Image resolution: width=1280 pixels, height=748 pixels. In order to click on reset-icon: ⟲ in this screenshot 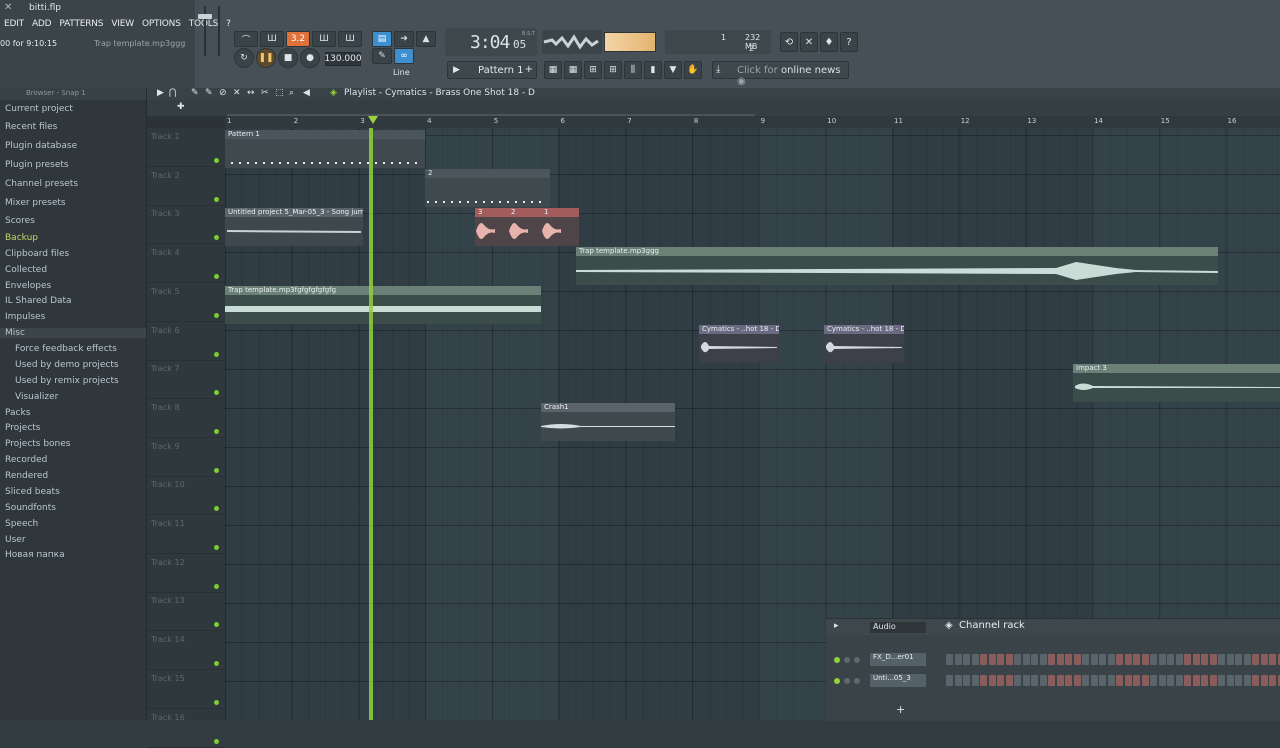, I will do `click(789, 42)`.